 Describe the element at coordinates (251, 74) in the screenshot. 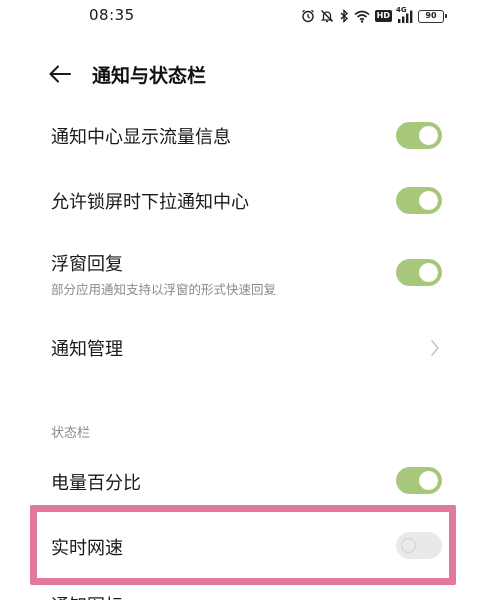

I see `page-header: 通知与状态栏` at that location.